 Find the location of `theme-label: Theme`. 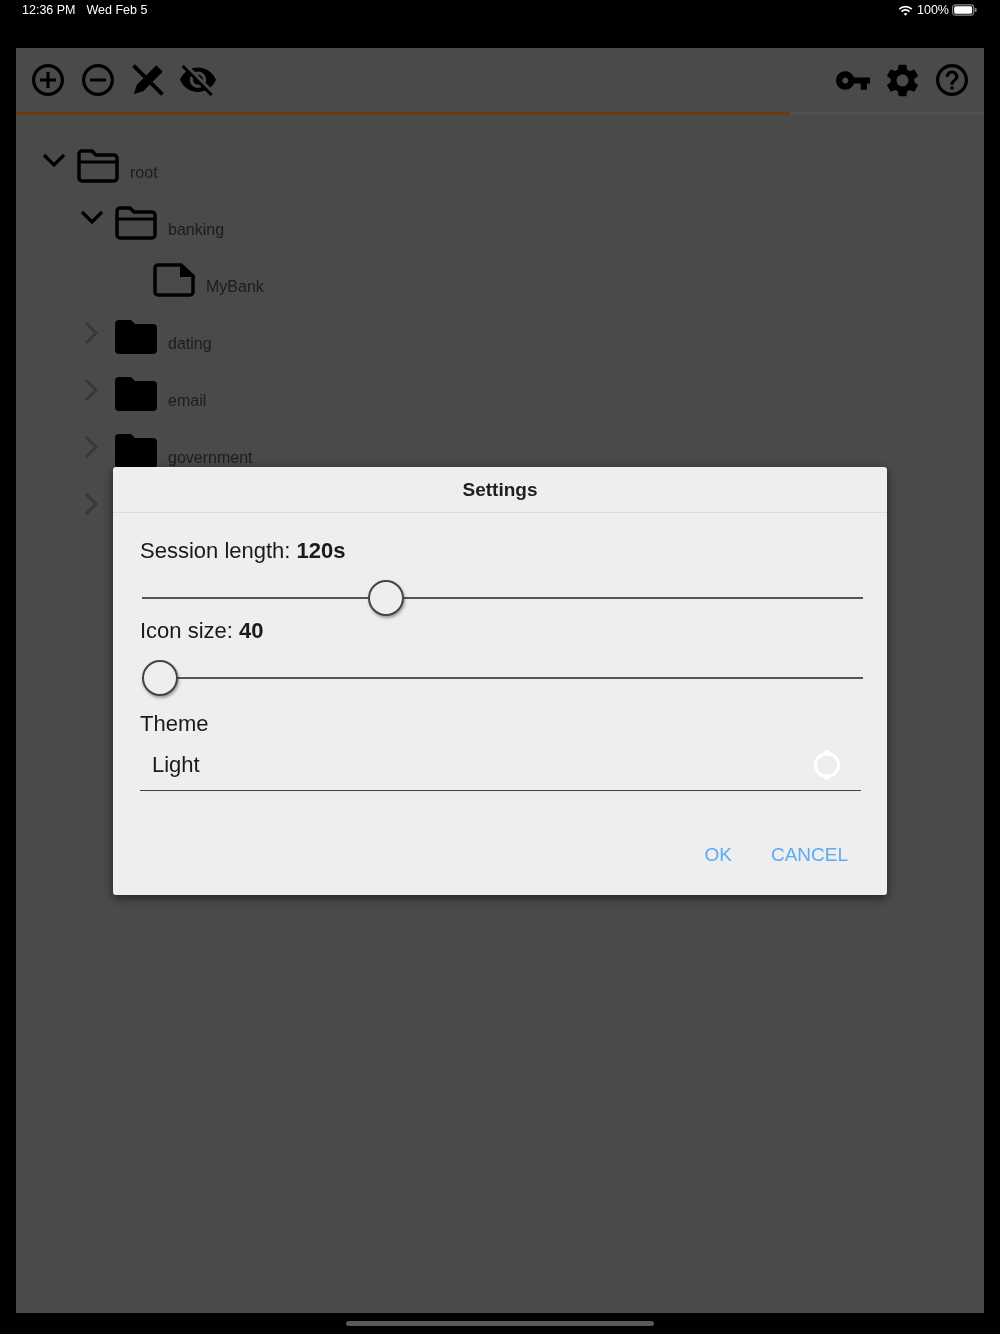

theme-label: Theme is located at coordinates (174, 724).